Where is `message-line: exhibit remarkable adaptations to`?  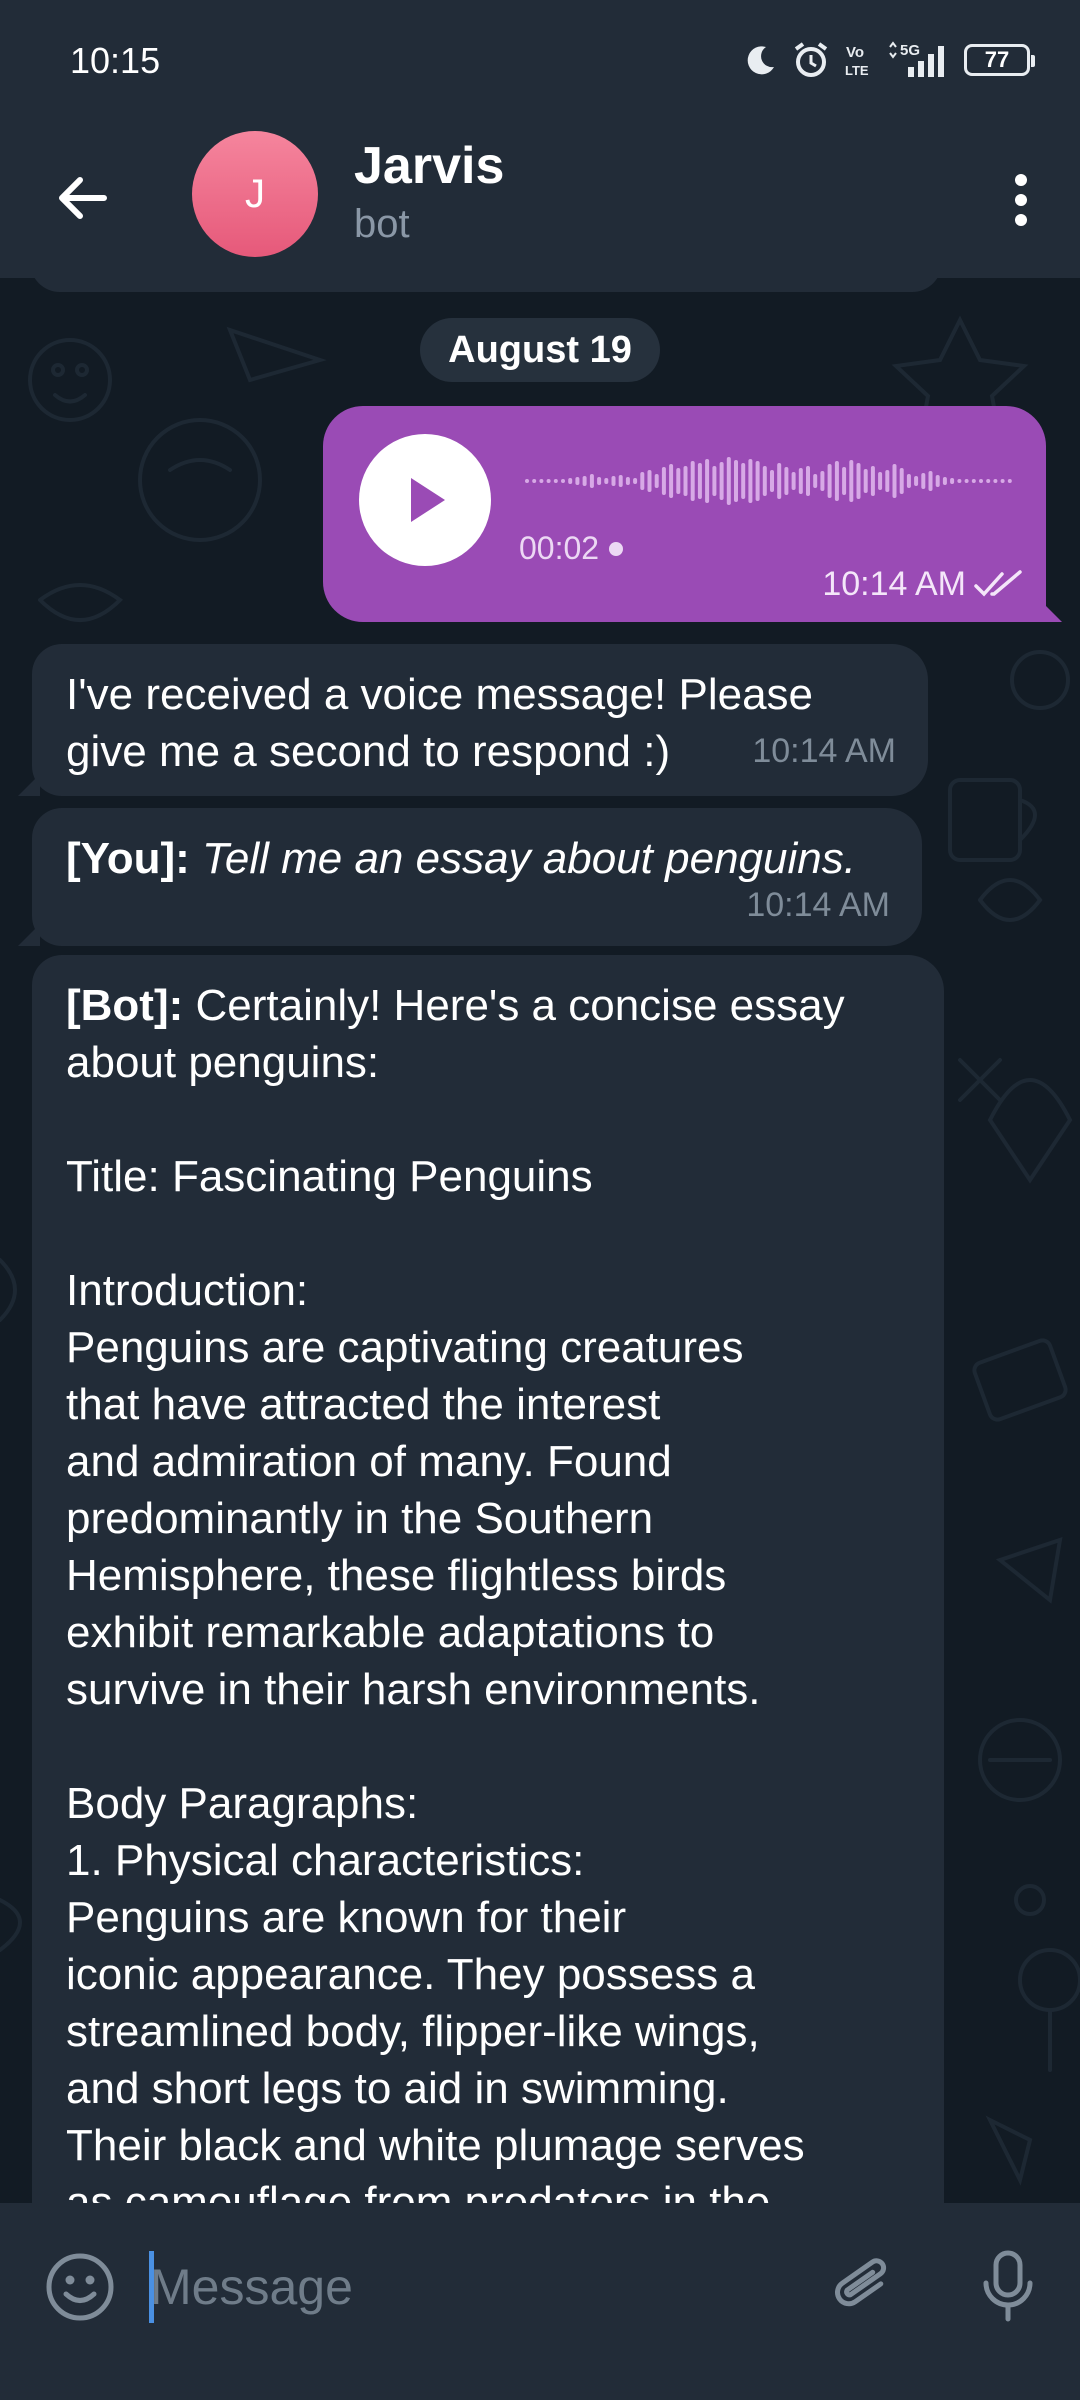
message-line: exhibit remarkable adaptations to is located at coordinates (390, 1632).